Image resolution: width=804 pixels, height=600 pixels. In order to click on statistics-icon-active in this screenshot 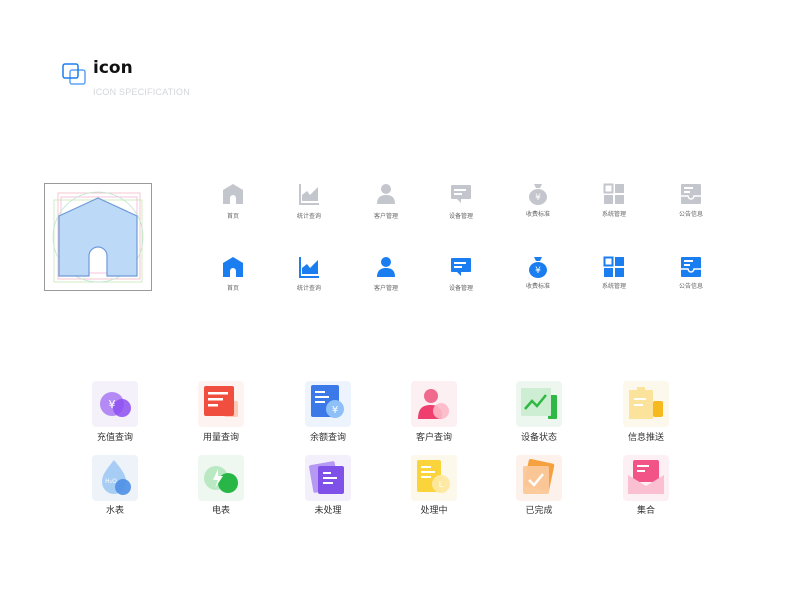, I will do `click(309, 267)`.